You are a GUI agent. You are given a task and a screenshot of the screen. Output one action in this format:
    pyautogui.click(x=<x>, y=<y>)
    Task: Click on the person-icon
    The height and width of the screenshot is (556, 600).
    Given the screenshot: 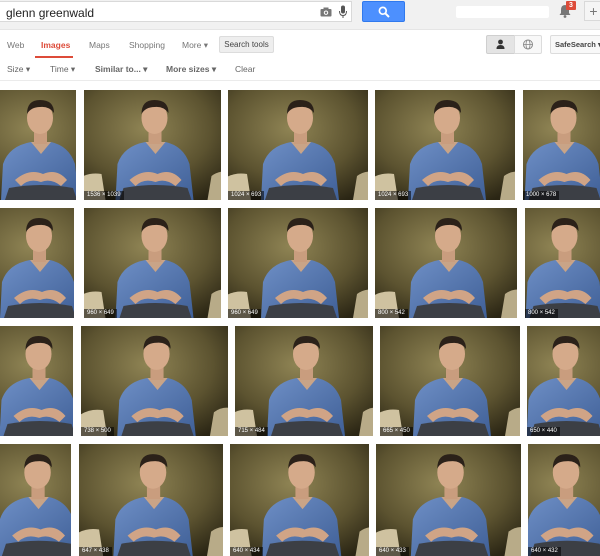 What is the action you would take?
    pyautogui.click(x=500, y=44)
    